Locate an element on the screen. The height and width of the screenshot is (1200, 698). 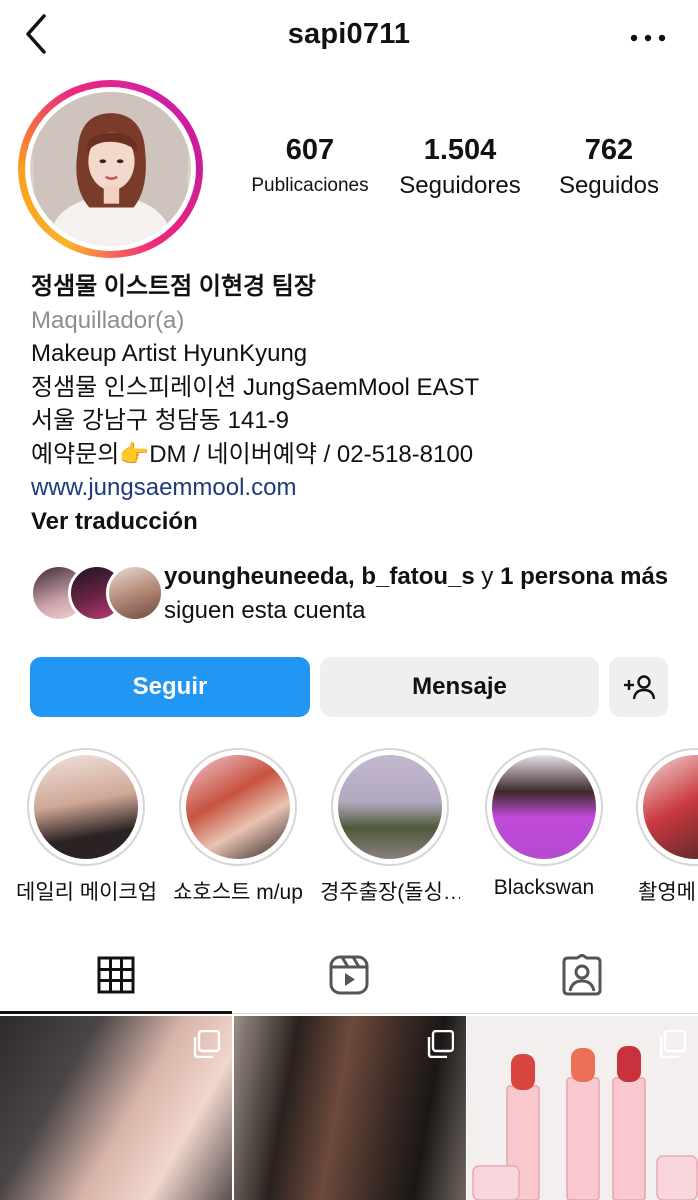
bio-line: 예약문의👉DM / 네이버예약 / 02-518-8100 is located at coordinates (252, 454).